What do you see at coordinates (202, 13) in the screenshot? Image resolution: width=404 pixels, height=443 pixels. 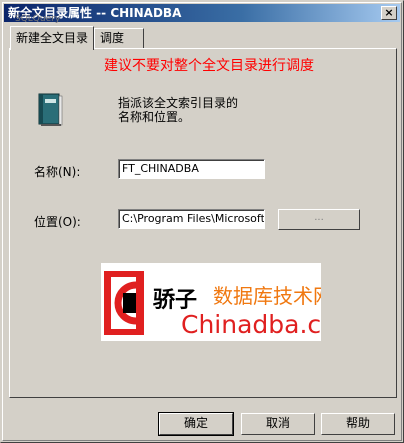 I see `title-bar: 新全文目录属性 -- CHINADBA ×` at bounding box center [202, 13].